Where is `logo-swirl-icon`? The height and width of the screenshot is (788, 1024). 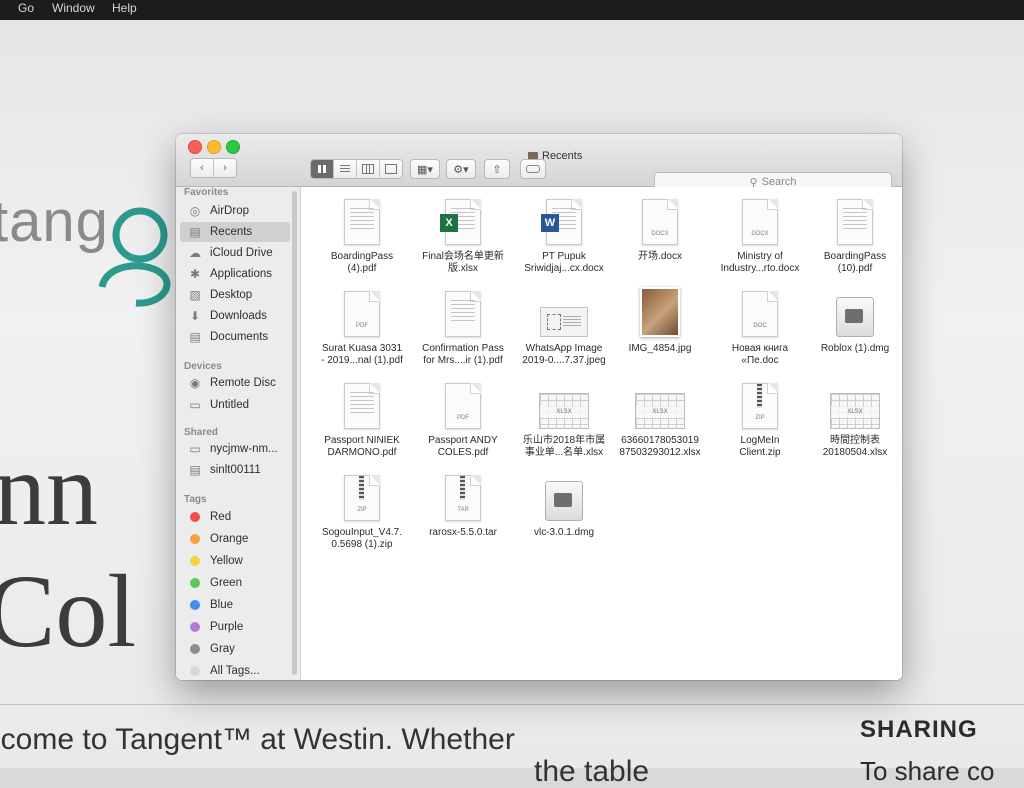 logo-swirl-icon is located at coordinates (134, 257).